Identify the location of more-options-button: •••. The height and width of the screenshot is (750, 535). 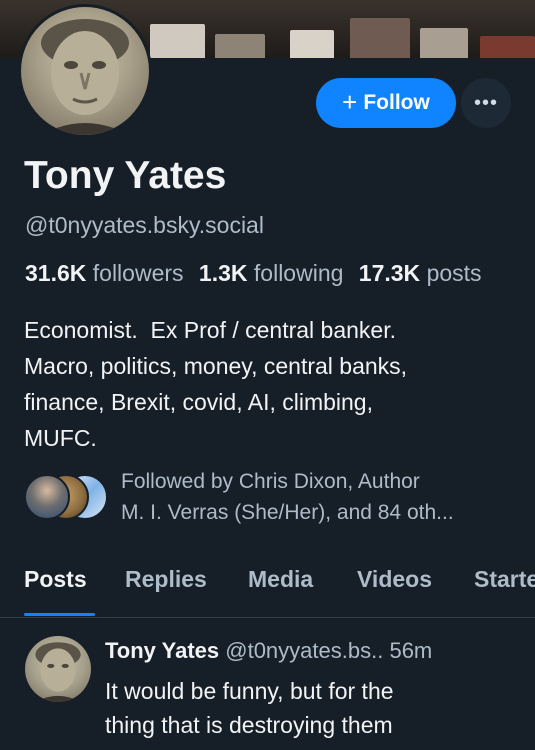
(486, 103).